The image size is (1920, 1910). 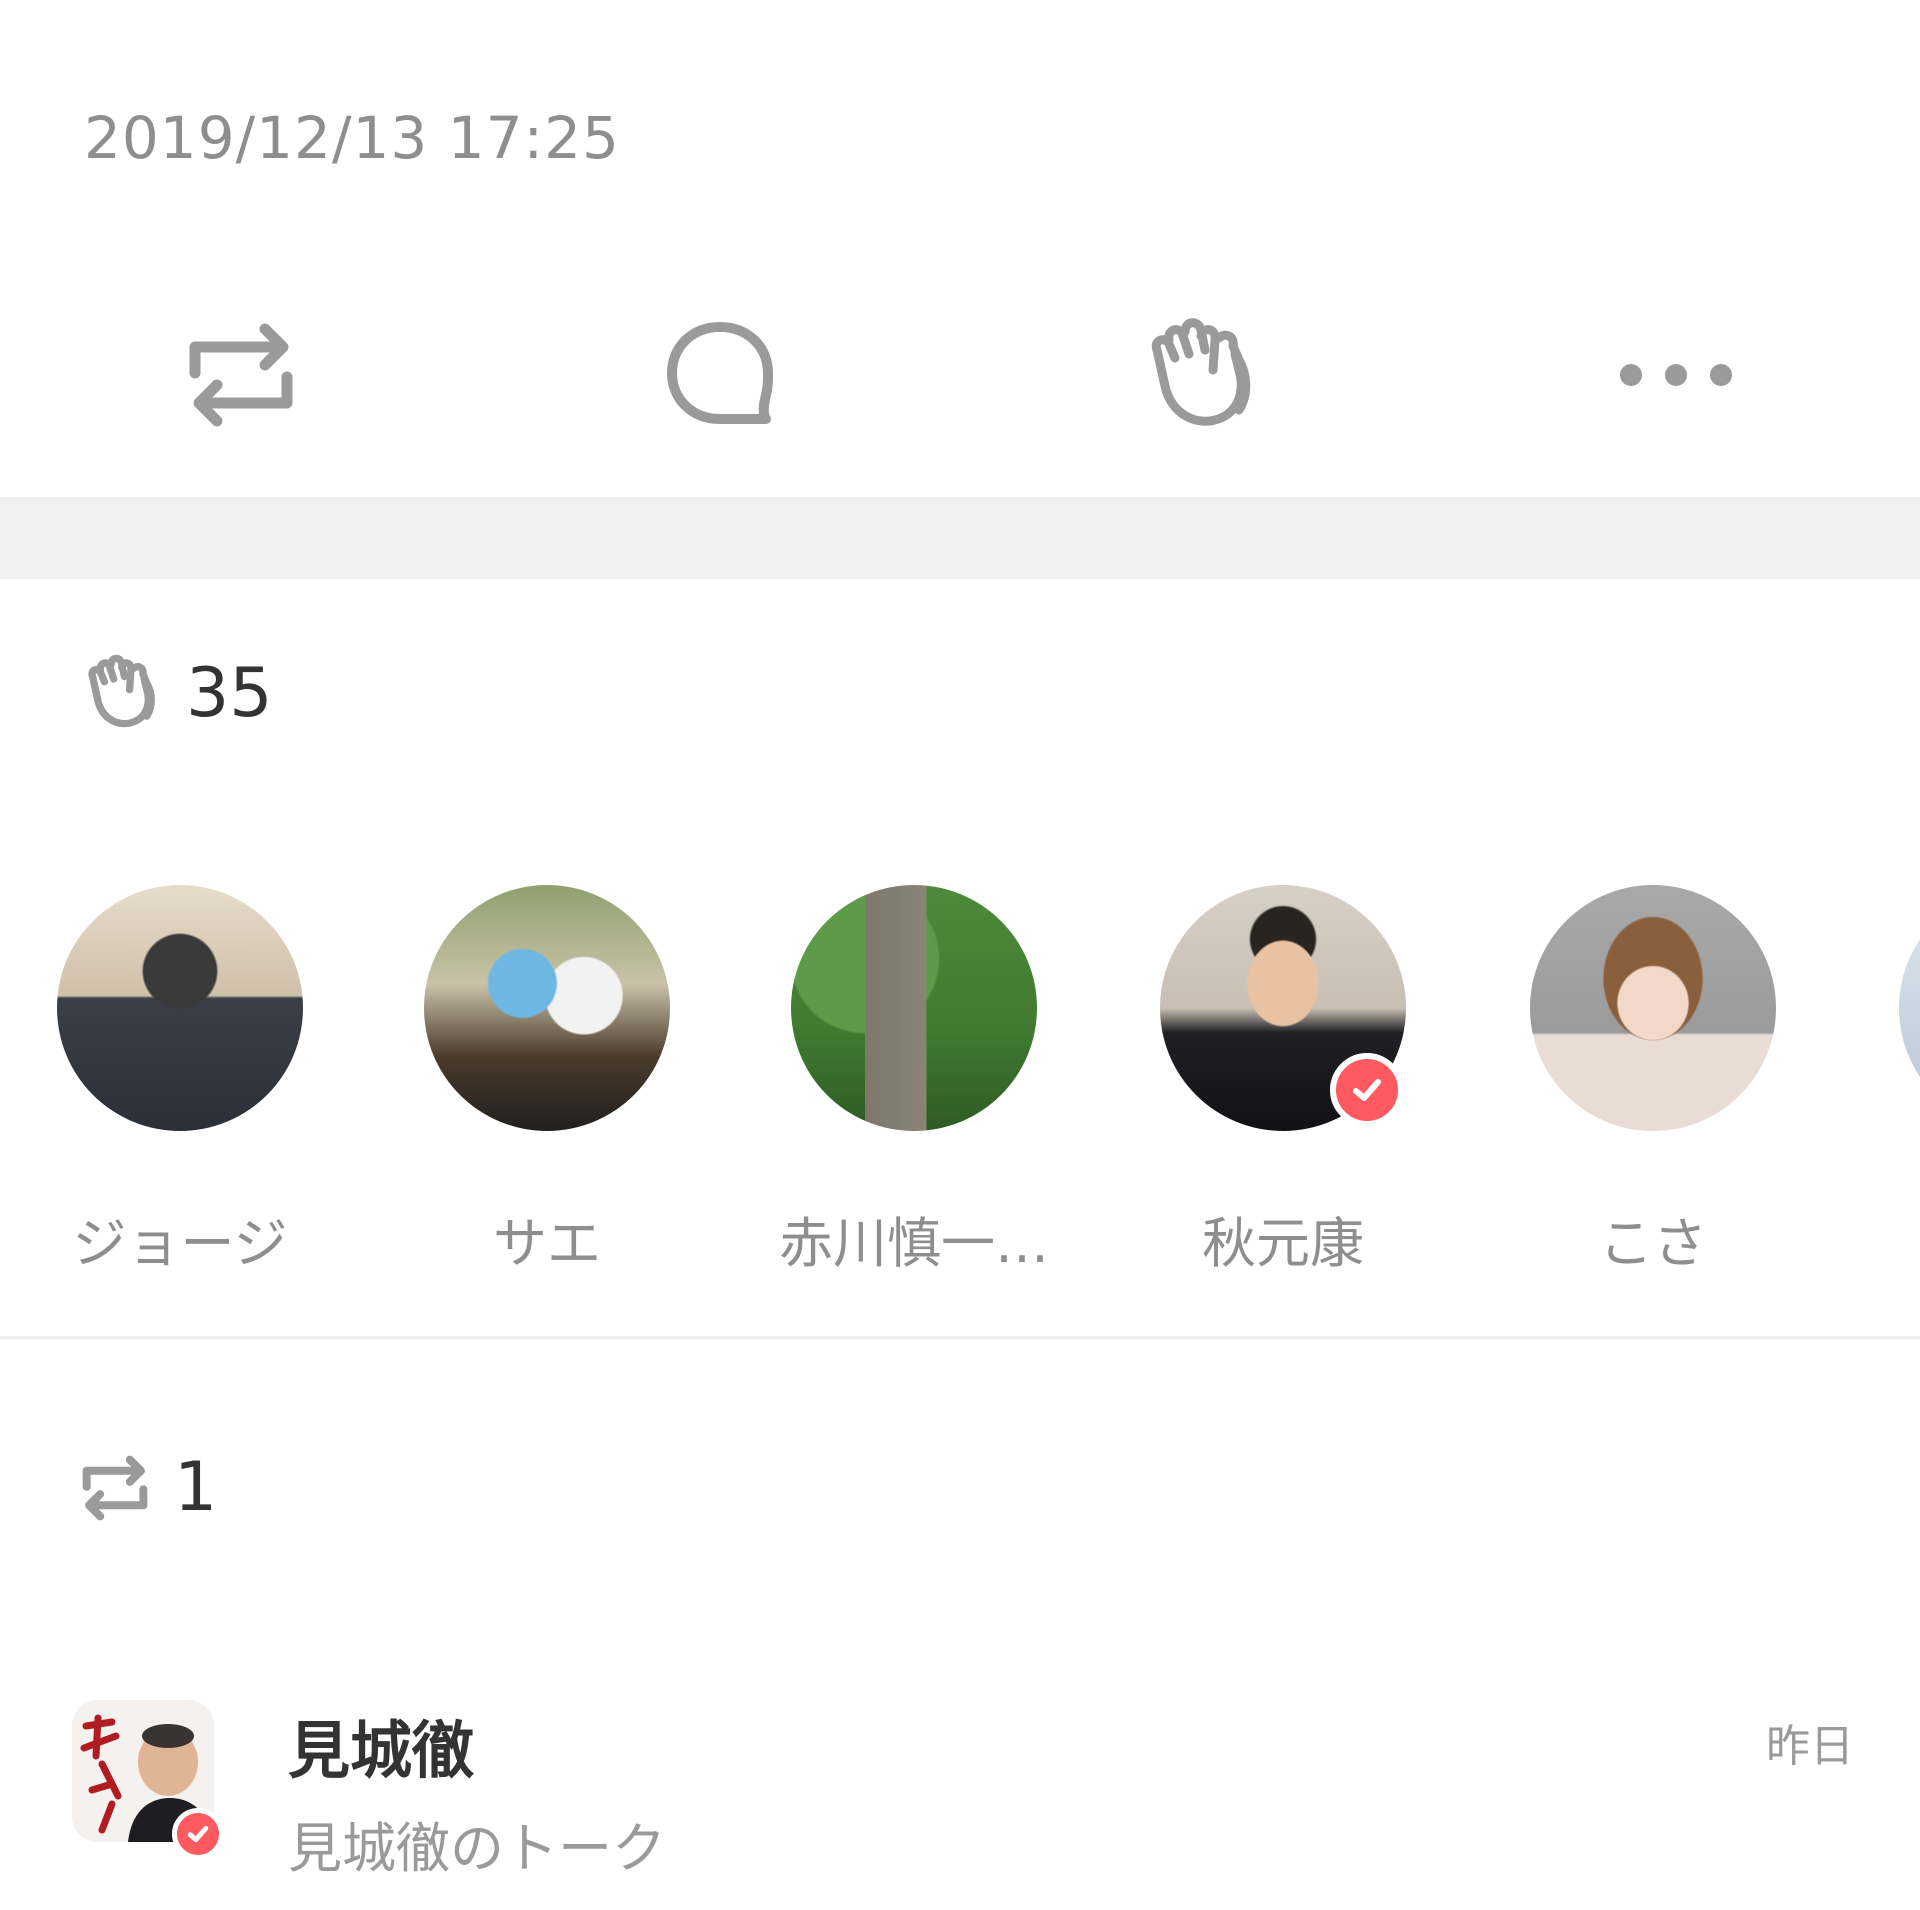 I want to click on more-icon, so click(x=1676, y=375).